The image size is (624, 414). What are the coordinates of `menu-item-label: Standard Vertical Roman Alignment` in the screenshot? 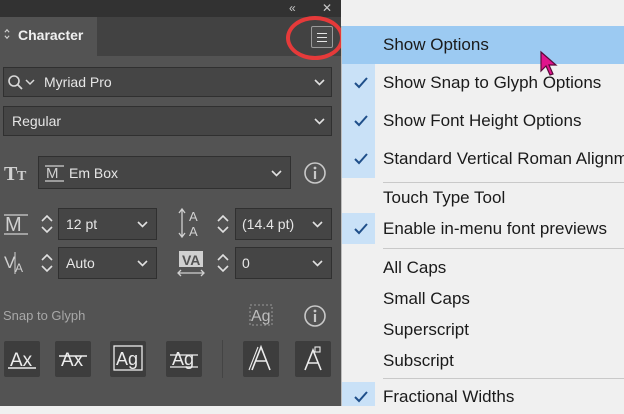 It's located at (503, 158).